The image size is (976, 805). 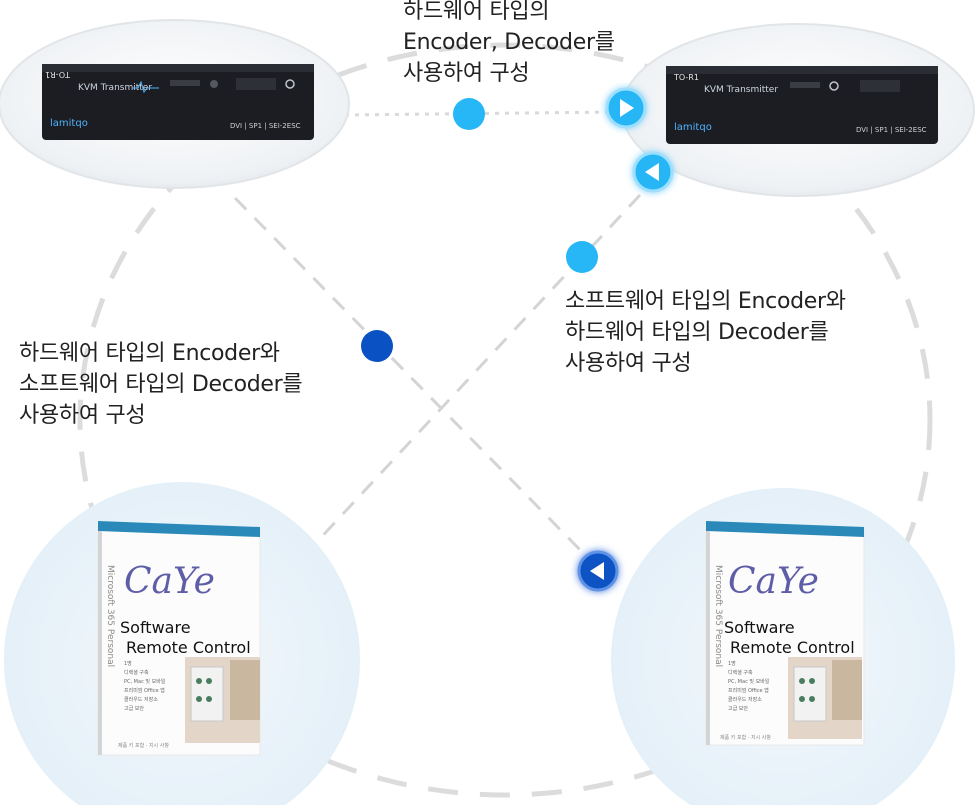 I want to click on play-right-icon, so click(x=626, y=108).